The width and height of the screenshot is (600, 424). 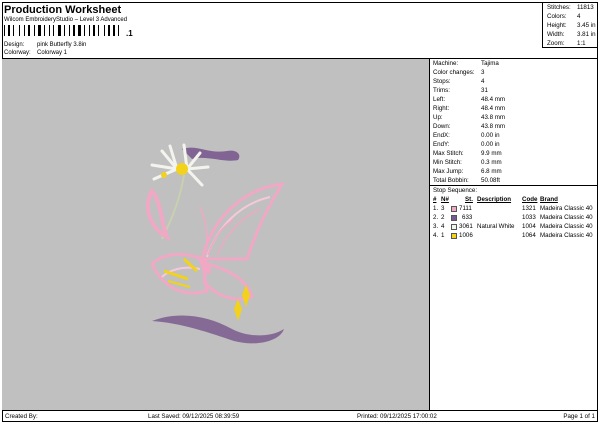 What do you see at coordinates (466, 180) in the screenshot?
I see `info-total-bobbin: Total Bobbin: 50.08ft` at bounding box center [466, 180].